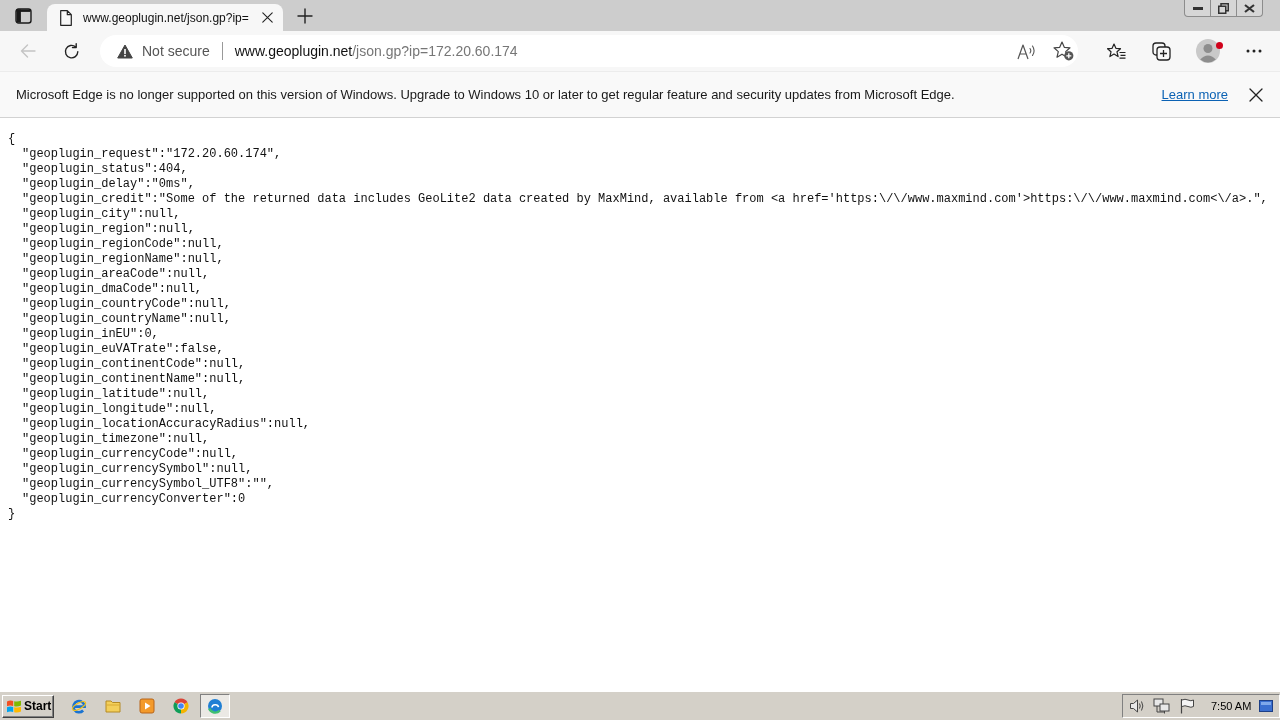 The width and height of the screenshot is (1280, 720). I want to click on play-tile-icon, so click(147, 706).